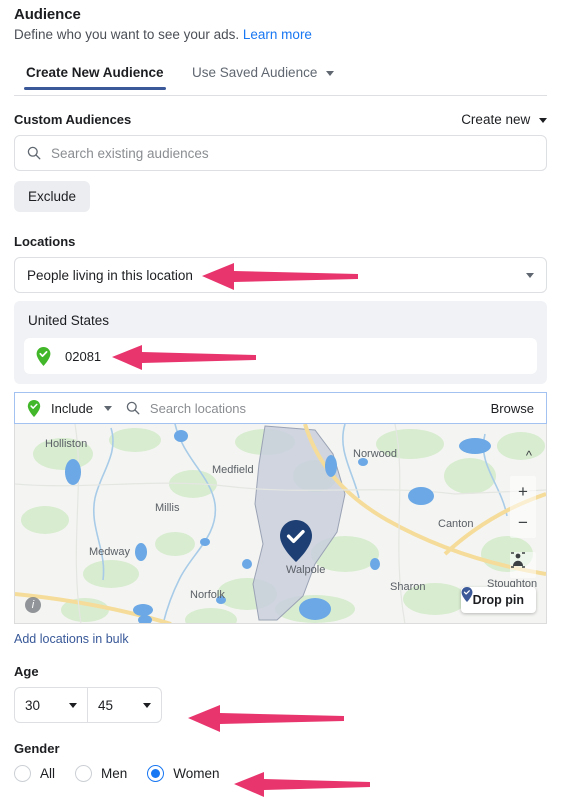 The width and height of the screenshot is (561, 800). Describe the element at coordinates (127, 34) in the screenshot. I see `subtitle-text: Define who you want to see your ads.` at that location.